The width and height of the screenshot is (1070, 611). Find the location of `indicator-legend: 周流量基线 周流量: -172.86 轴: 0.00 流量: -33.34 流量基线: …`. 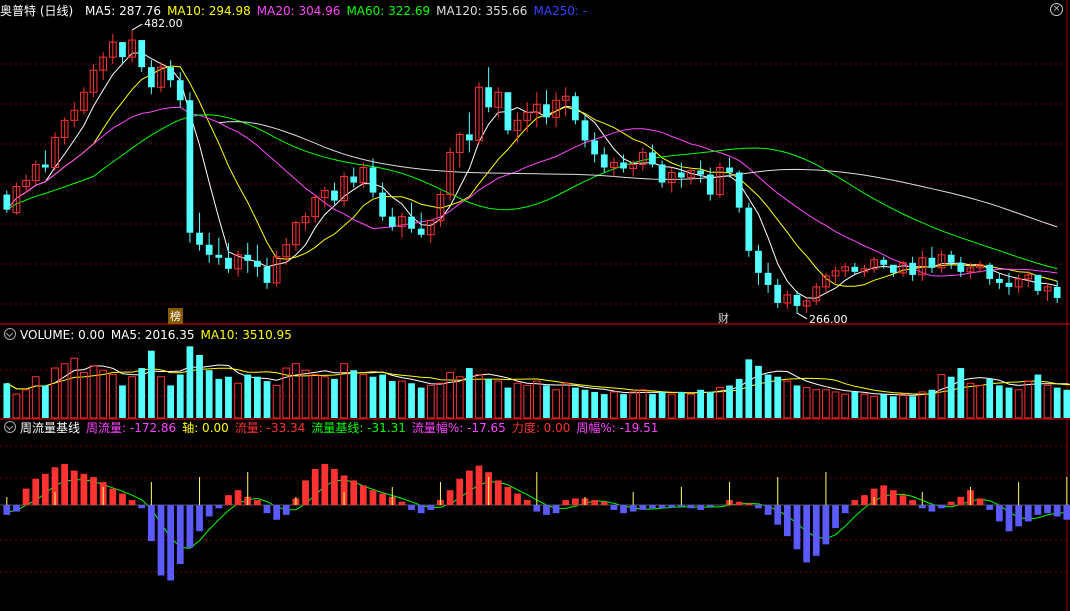

indicator-legend: 周流量基线 周流量: -172.86 轴: 0.00 流量: -33.34 流量基线: … is located at coordinates (335, 428).